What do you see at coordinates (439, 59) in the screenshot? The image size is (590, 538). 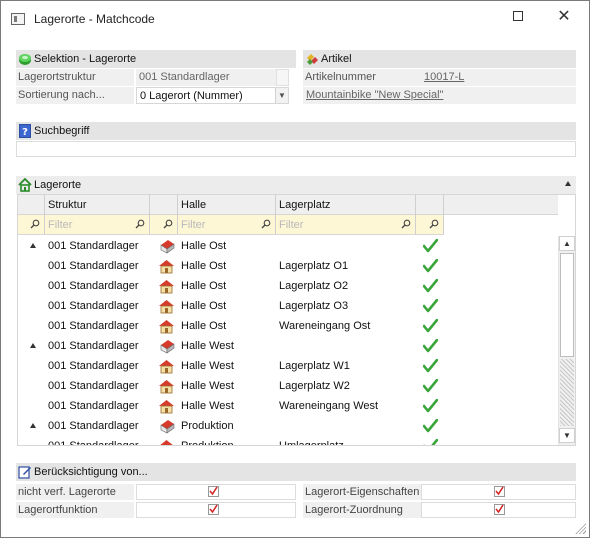 I see `artikel-header: Artikel` at bounding box center [439, 59].